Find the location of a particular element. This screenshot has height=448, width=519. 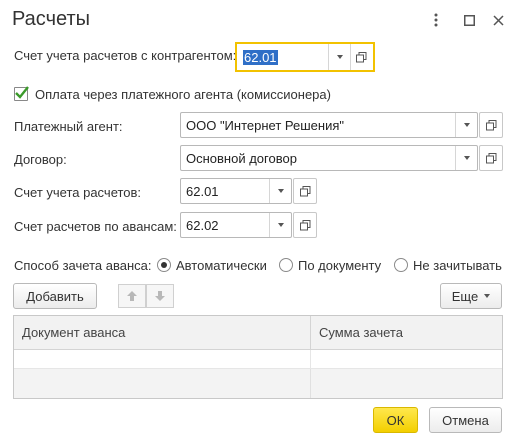

ok-button: ОК is located at coordinates (395, 420).